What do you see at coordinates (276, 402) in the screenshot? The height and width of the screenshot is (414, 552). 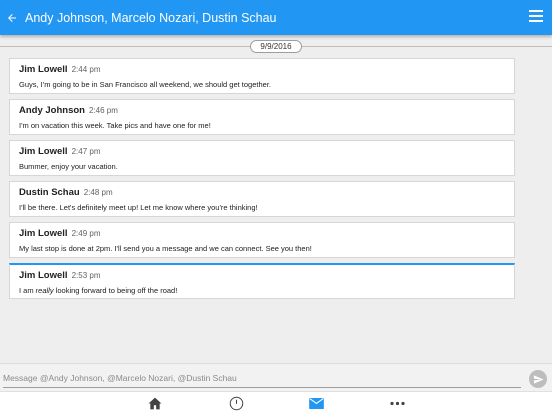 I see `bottom-navigation` at bounding box center [276, 402].